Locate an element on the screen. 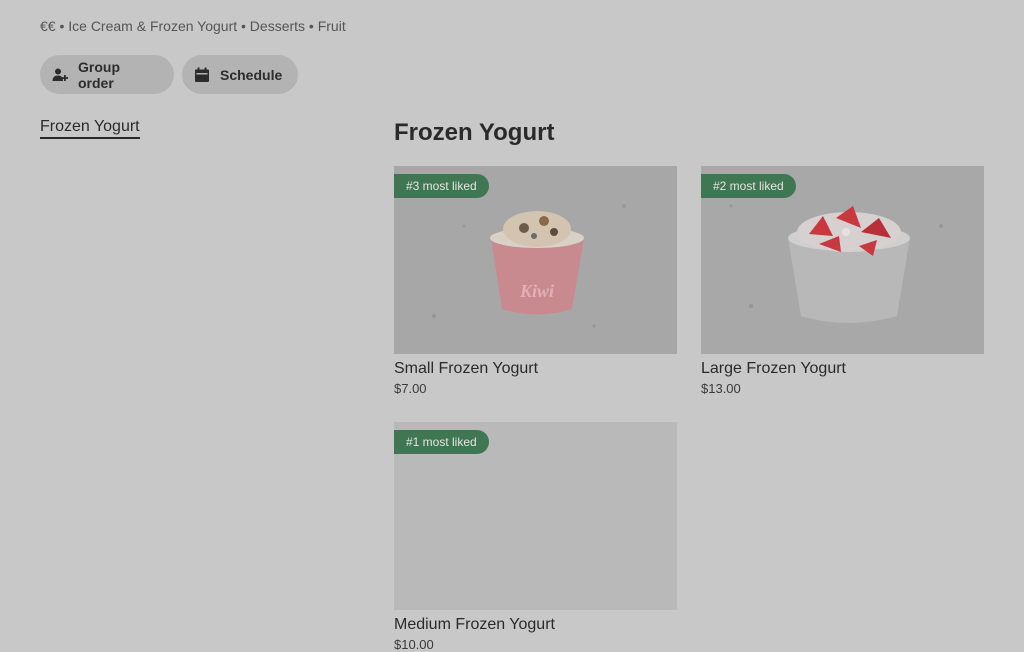 The width and height of the screenshot is (1024, 652). product-price: $10.00 is located at coordinates (414, 644).